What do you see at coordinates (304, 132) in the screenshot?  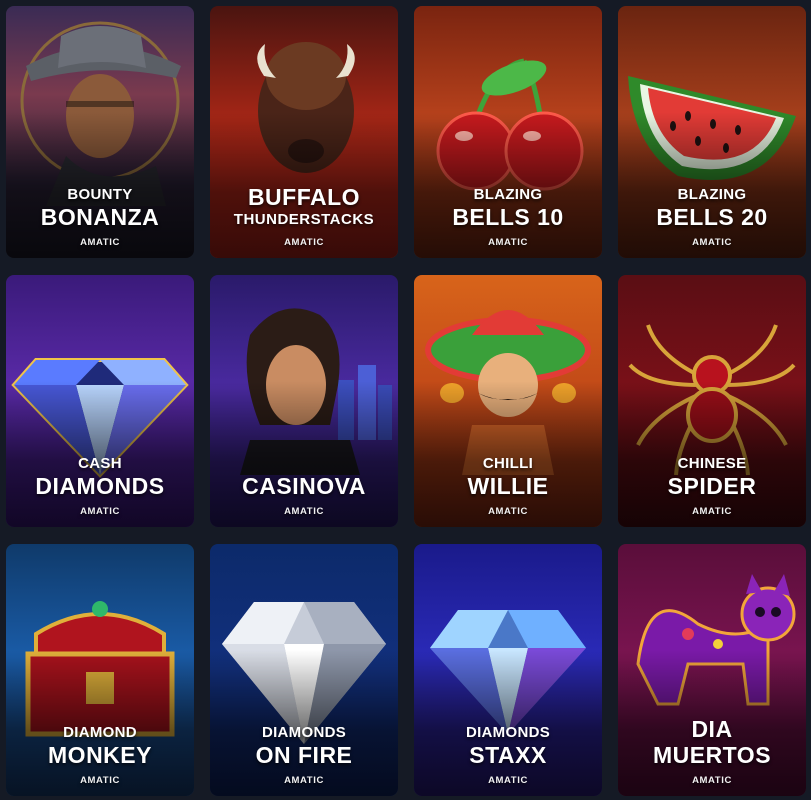 I see `game-tile-buffalo-thunderstacks: BUFFALO THUNDERSTACKS AMATIC` at bounding box center [304, 132].